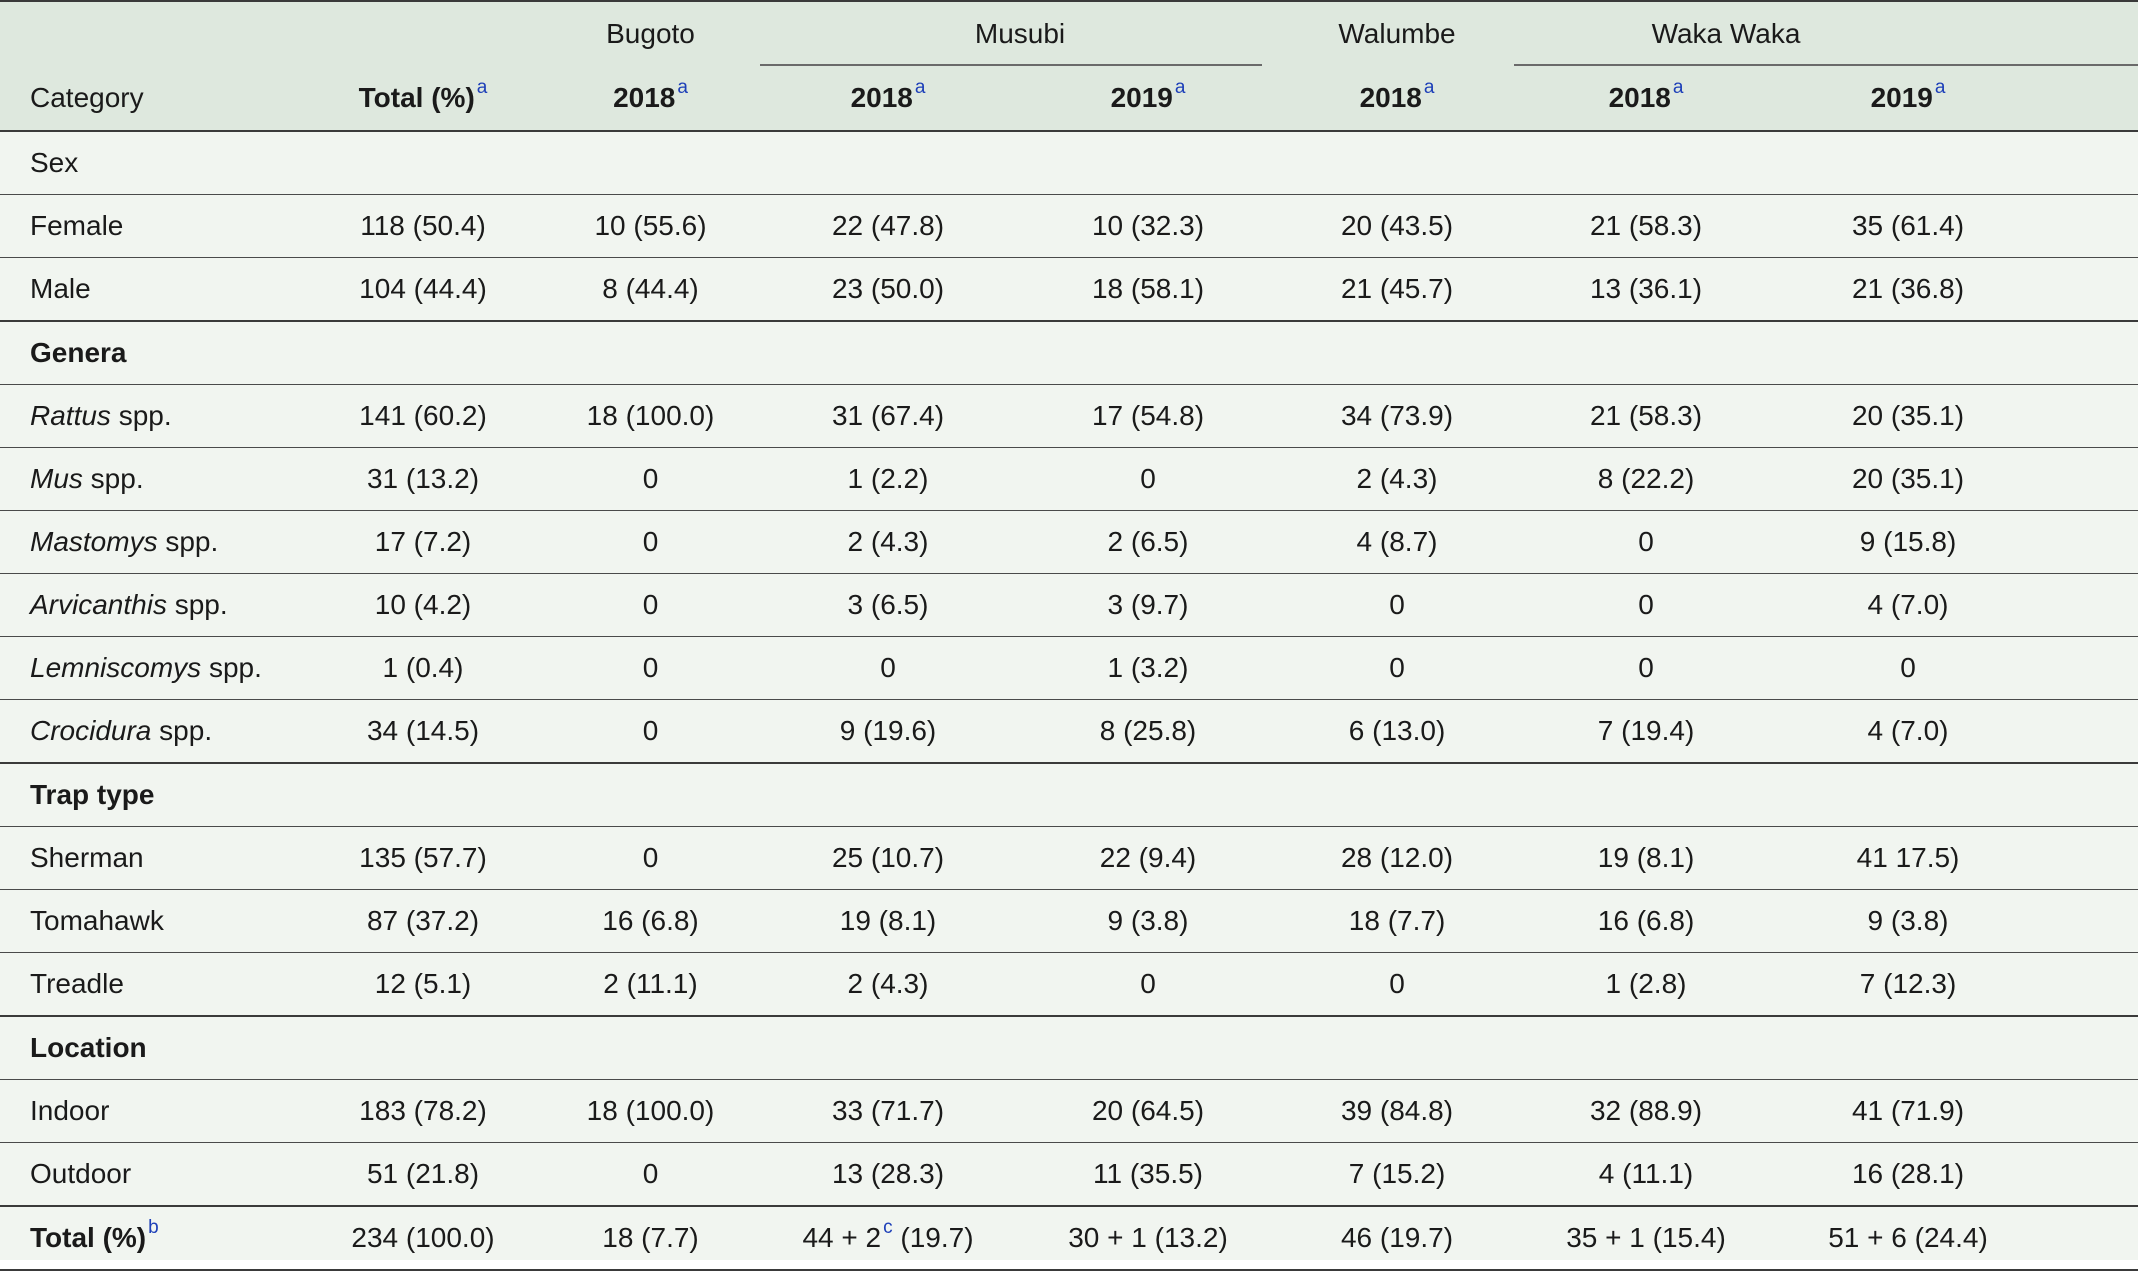  I want to click on table-cell: 51 (21.8), so click(423, 1174).